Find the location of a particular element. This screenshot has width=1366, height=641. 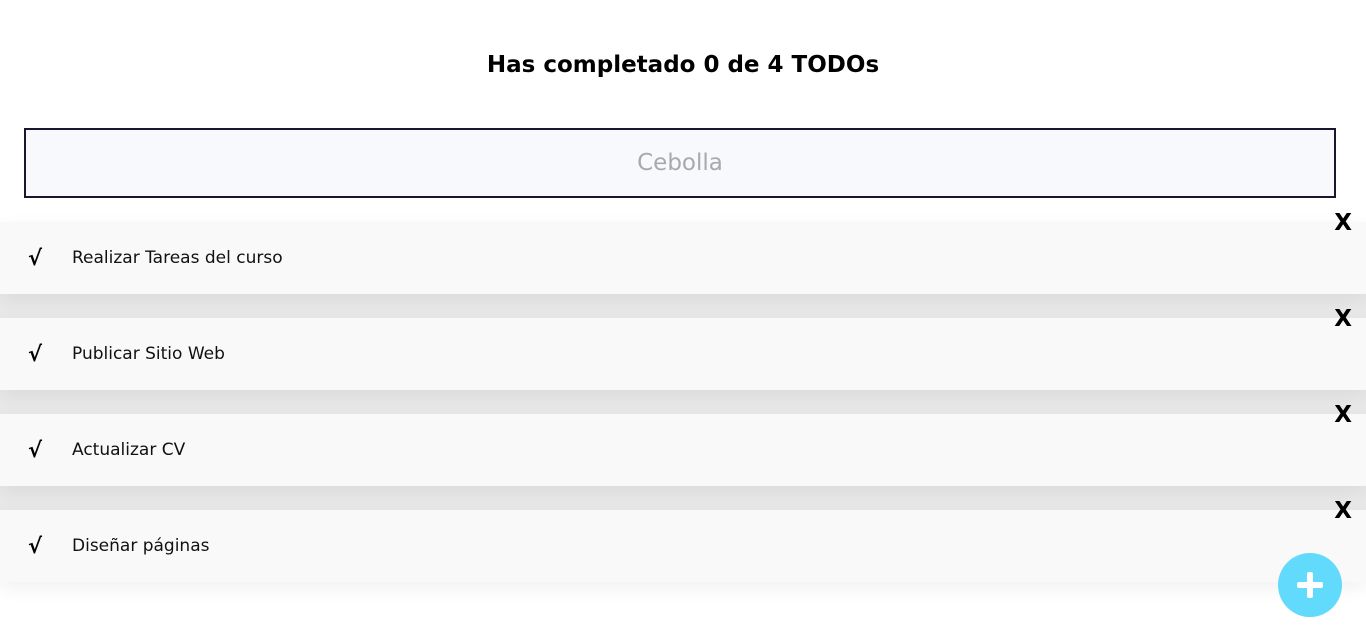

todo-search-input is located at coordinates (680, 163).